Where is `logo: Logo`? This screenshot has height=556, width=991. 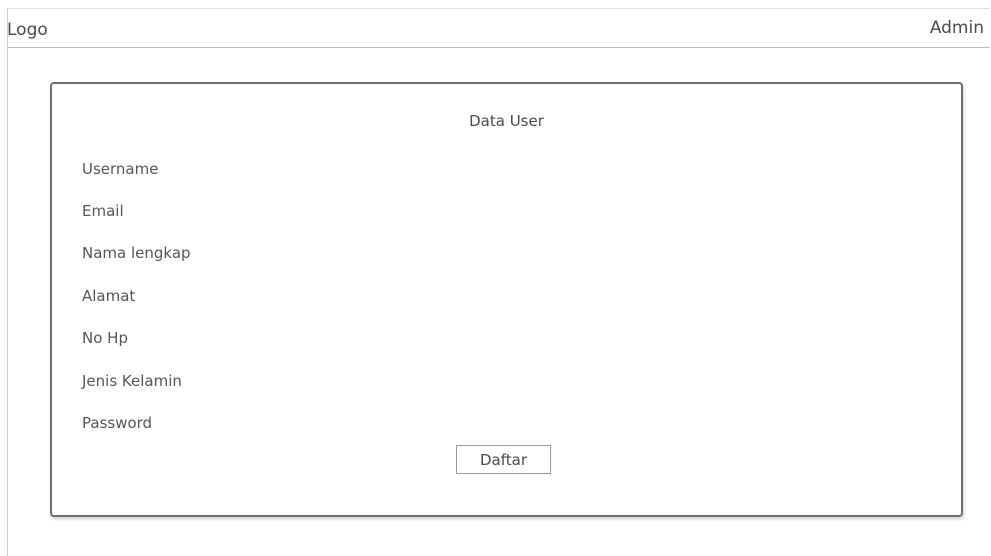 logo: Logo is located at coordinates (27, 30).